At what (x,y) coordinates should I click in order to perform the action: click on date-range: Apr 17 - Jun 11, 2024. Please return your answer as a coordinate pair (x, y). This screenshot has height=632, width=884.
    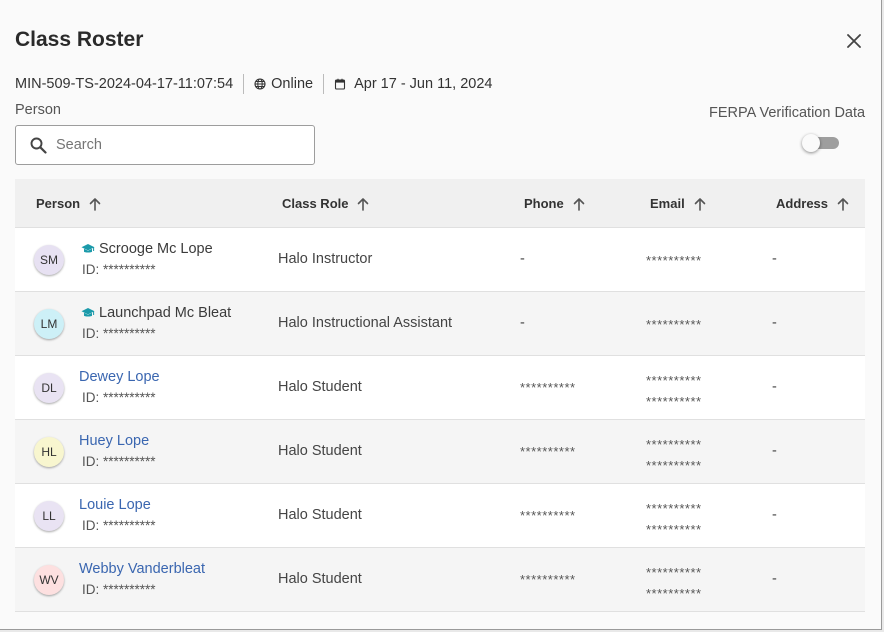
    Looking at the image, I should click on (413, 84).